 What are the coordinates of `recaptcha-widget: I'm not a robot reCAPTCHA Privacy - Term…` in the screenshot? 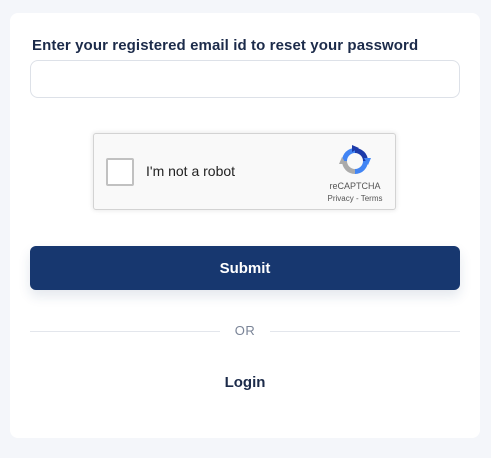 It's located at (244, 171).